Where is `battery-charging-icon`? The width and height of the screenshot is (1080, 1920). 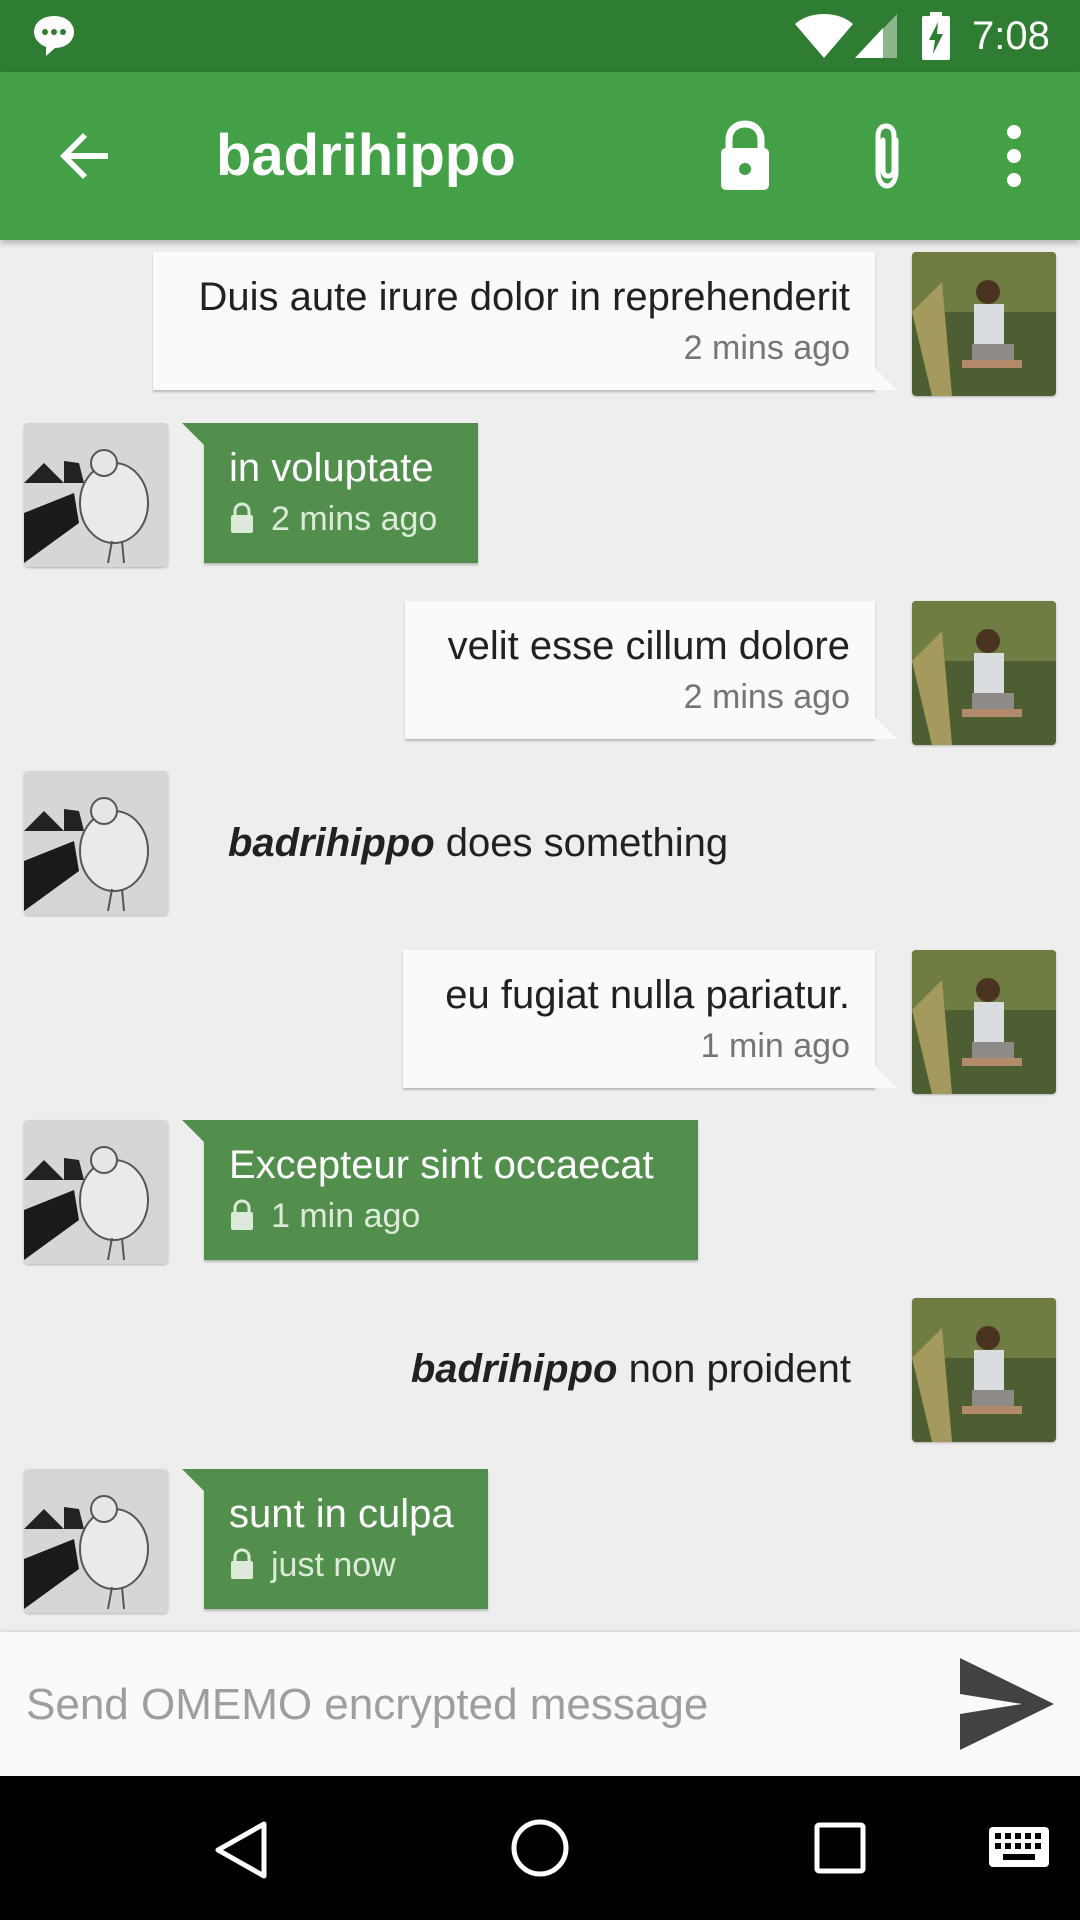
battery-charging-icon is located at coordinates (936, 36).